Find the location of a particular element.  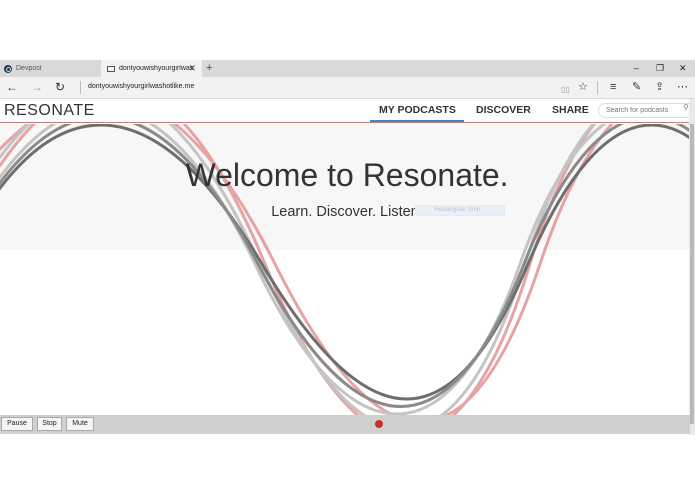

tab-title: Devpost is located at coordinates (29, 68).